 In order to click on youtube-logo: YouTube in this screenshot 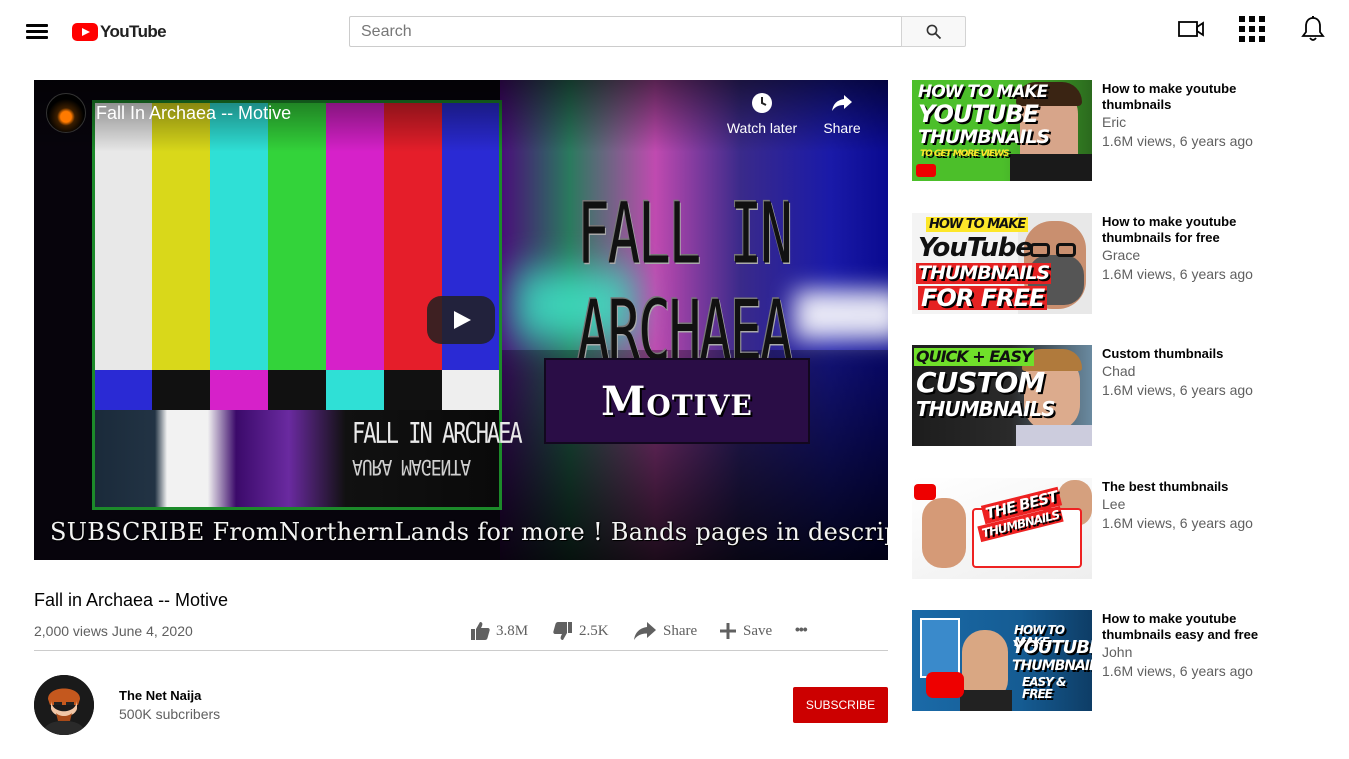, I will do `click(119, 32)`.